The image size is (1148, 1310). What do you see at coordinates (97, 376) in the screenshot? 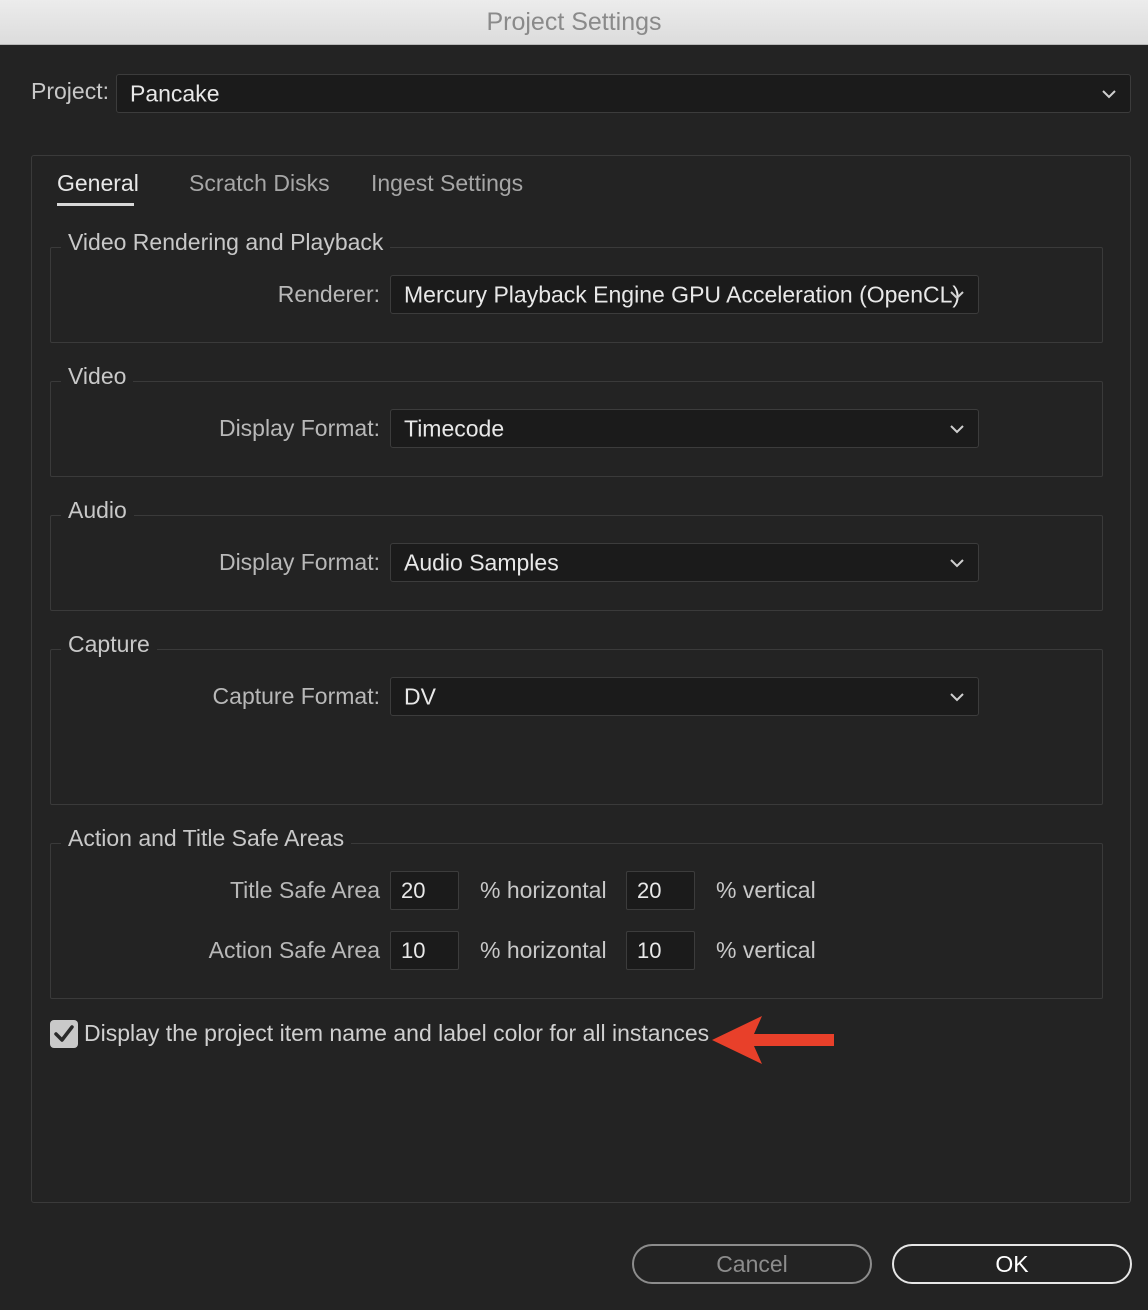
I see `video-legend: Video` at bounding box center [97, 376].